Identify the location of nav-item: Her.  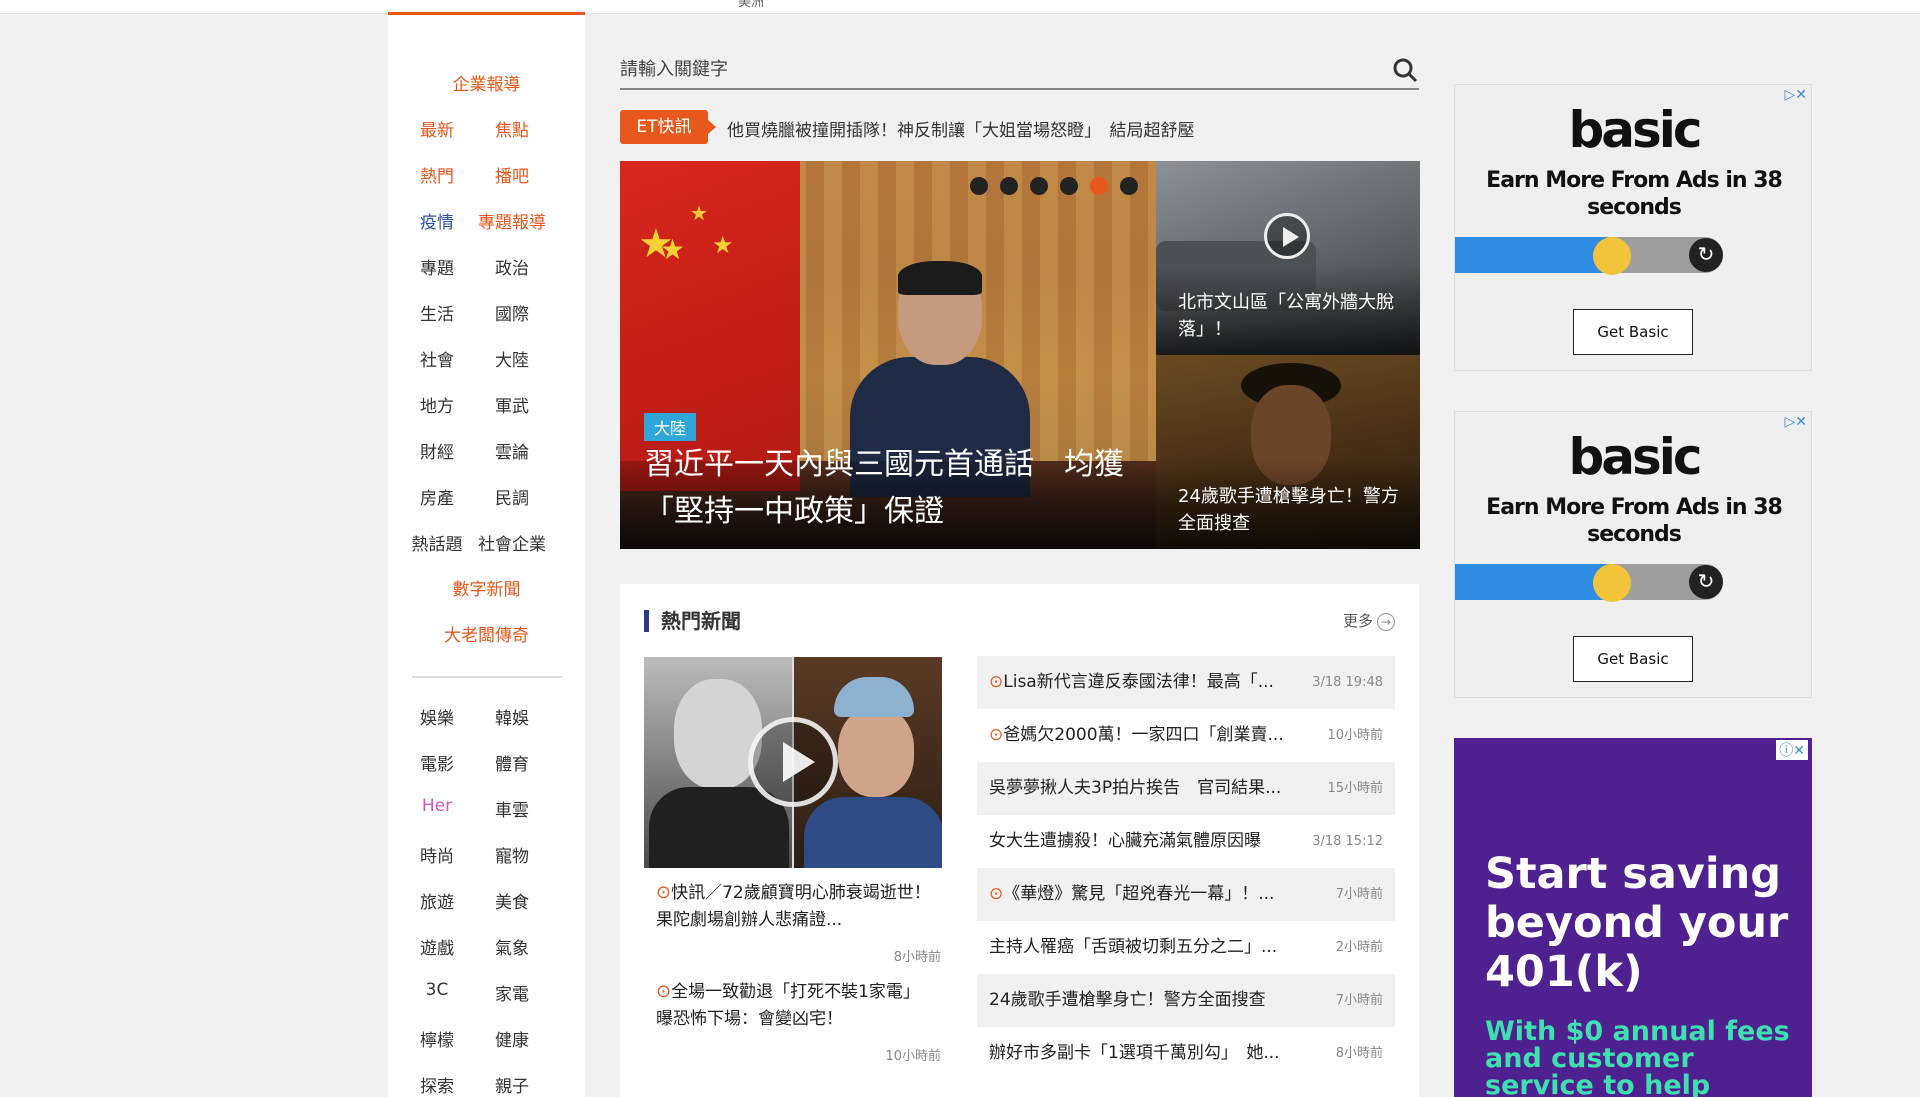
(437, 806).